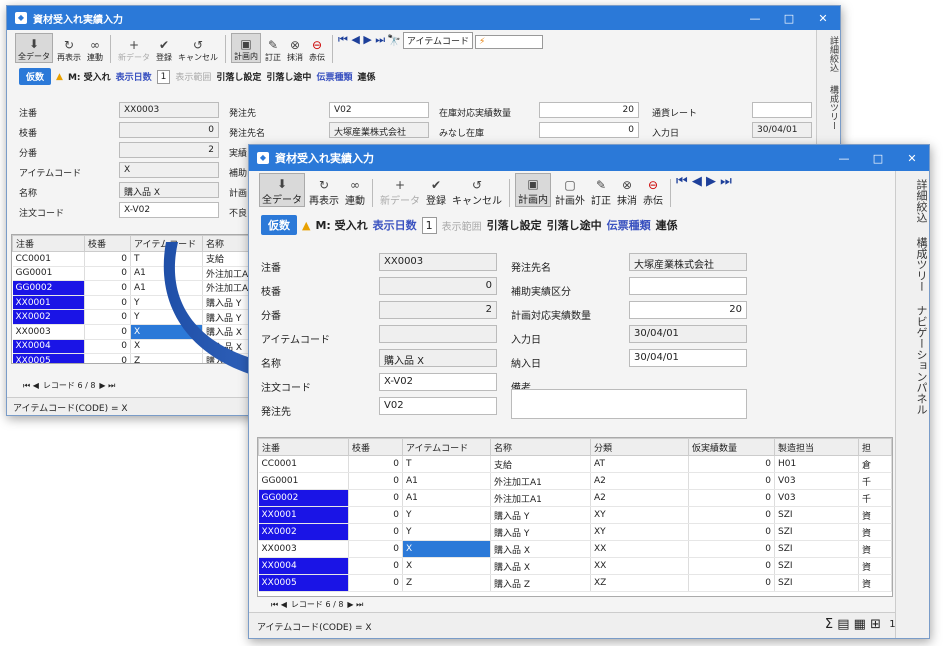 The width and height of the screenshot is (944, 646). I want to click on front-plan-in-button: ▣ 計画内, so click(533, 190).